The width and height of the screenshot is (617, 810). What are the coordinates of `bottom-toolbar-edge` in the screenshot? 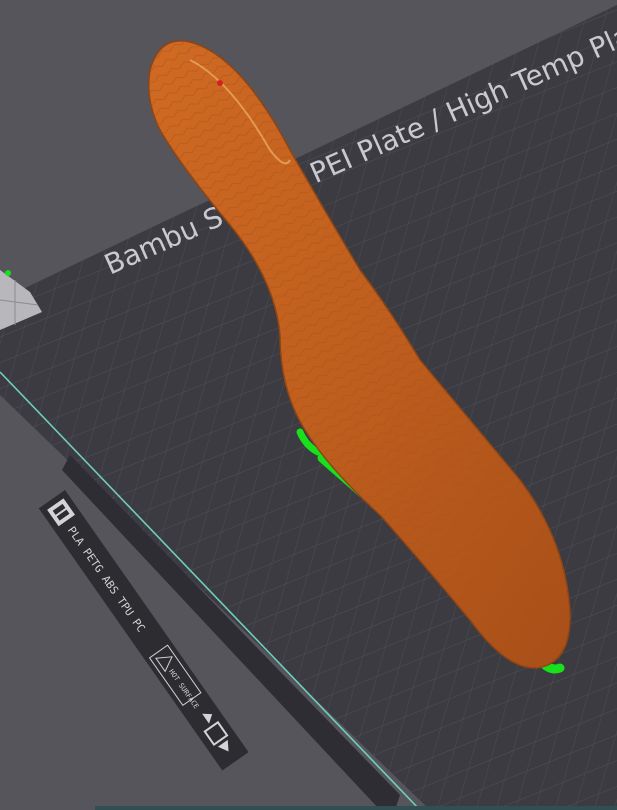 It's located at (356, 808).